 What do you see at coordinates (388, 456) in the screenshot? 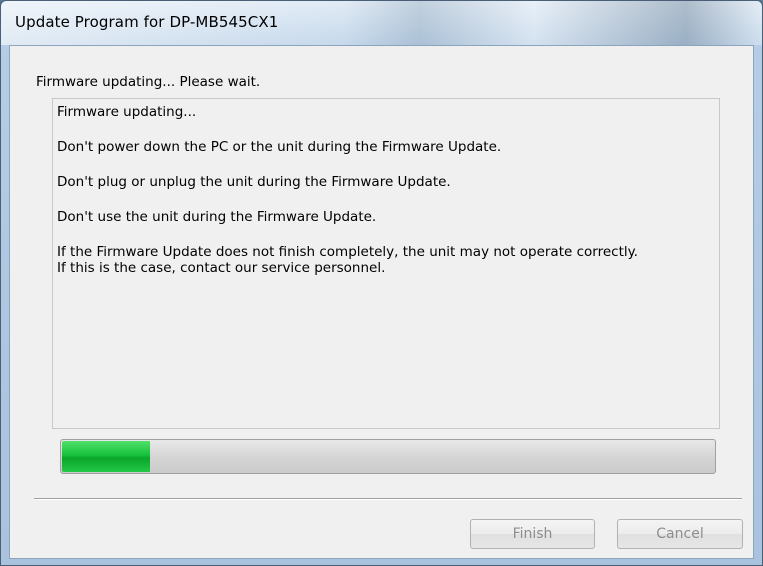
I see `progress-bar` at bounding box center [388, 456].